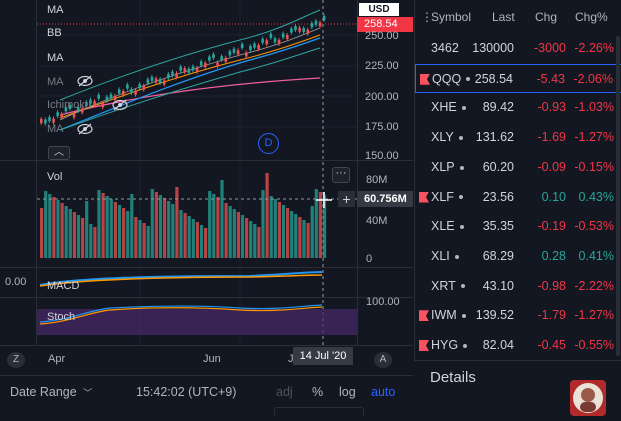  What do you see at coordinates (498, 226) in the screenshot?
I see `watchlist-last: 35.35` at bounding box center [498, 226].